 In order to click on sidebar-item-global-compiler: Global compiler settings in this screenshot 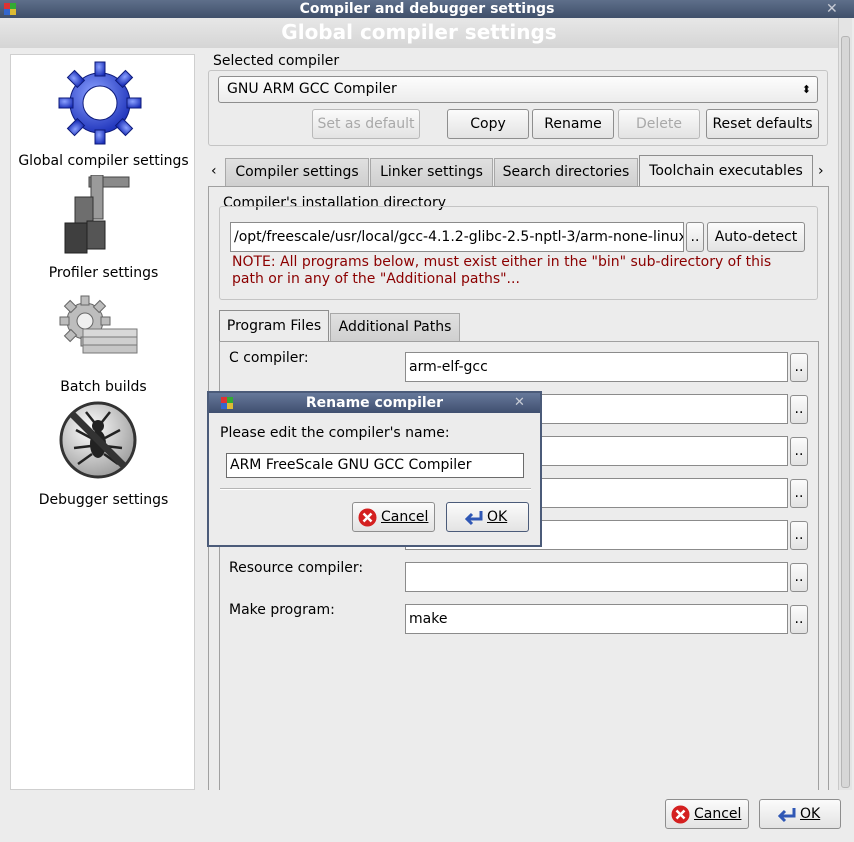, I will do `click(103, 113)`.